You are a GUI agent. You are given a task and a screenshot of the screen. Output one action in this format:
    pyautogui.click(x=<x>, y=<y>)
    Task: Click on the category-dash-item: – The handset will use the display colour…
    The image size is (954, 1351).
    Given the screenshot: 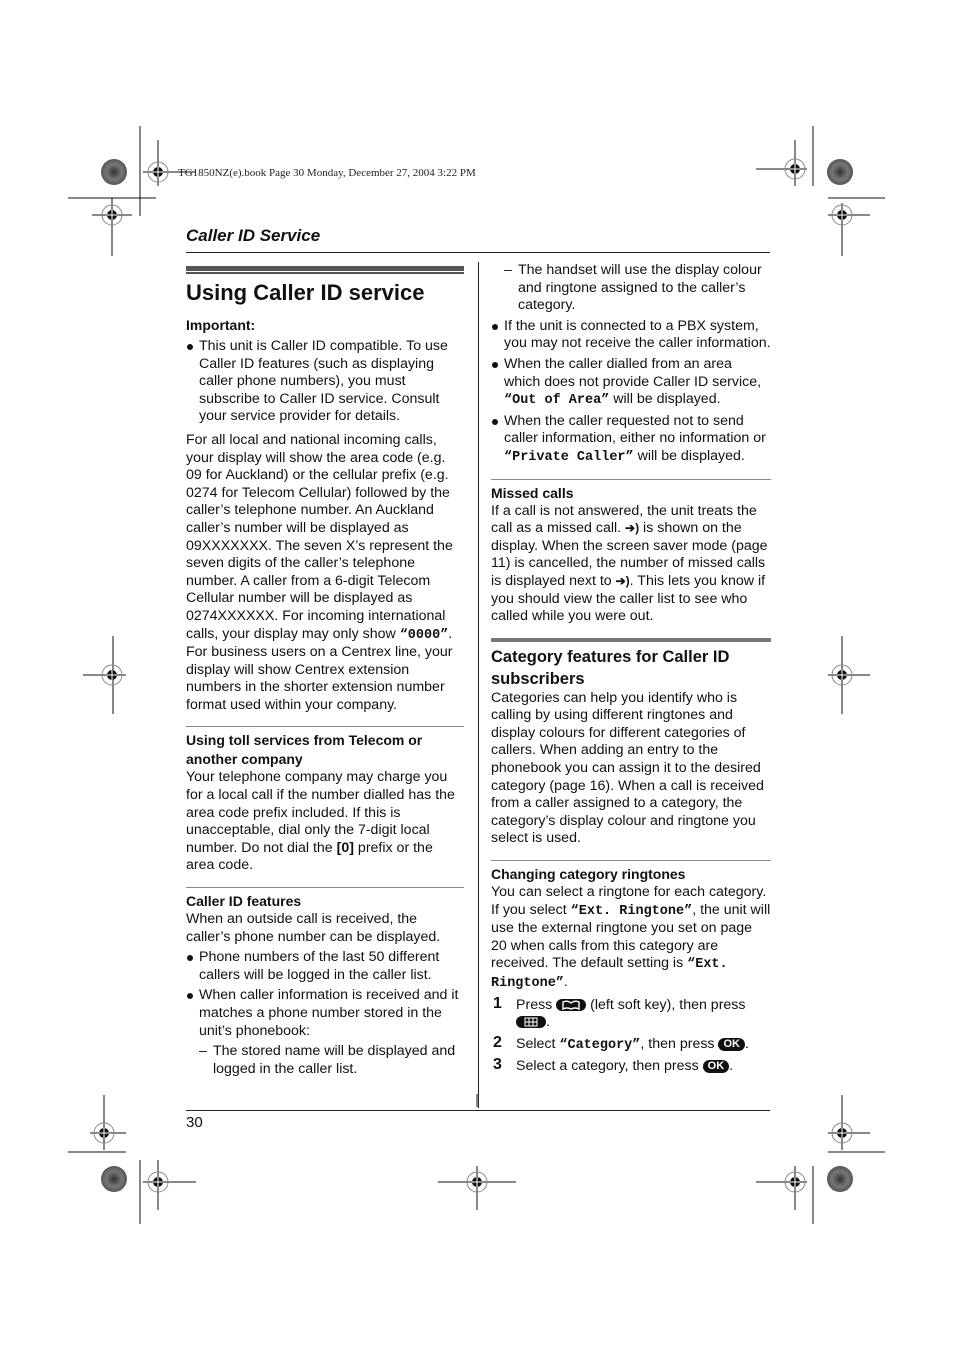 What is the action you would take?
    pyautogui.click(x=633, y=288)
    